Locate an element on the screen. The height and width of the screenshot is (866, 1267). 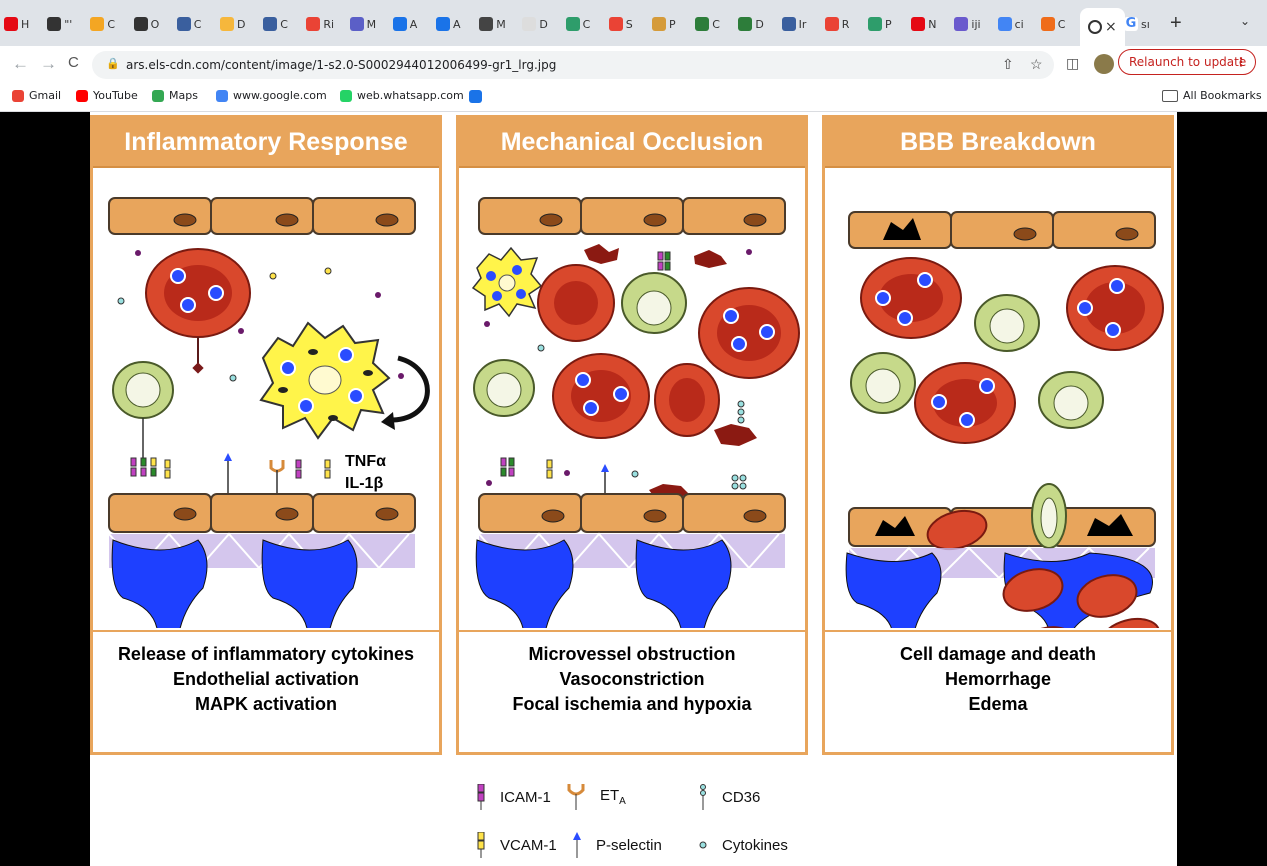
maps-icon is located at coordinates (158, 95).